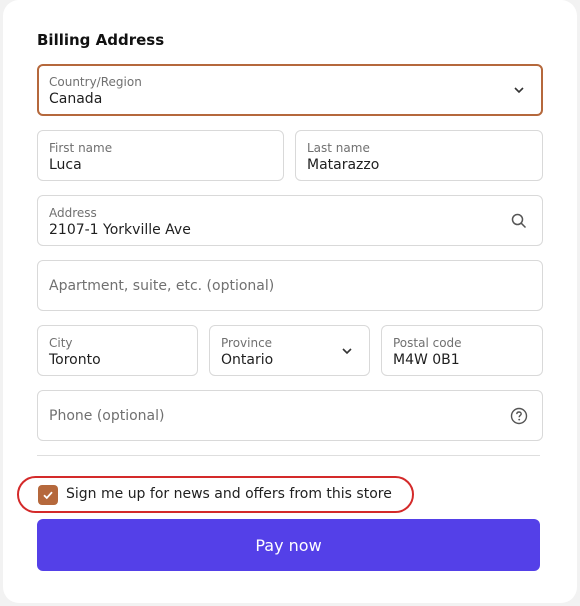 The image size is (580, 606). What do you see at coordinates (95, 82) in the screenshot?
I see `country-label: Country/Region` at bounding box center [95, 82].